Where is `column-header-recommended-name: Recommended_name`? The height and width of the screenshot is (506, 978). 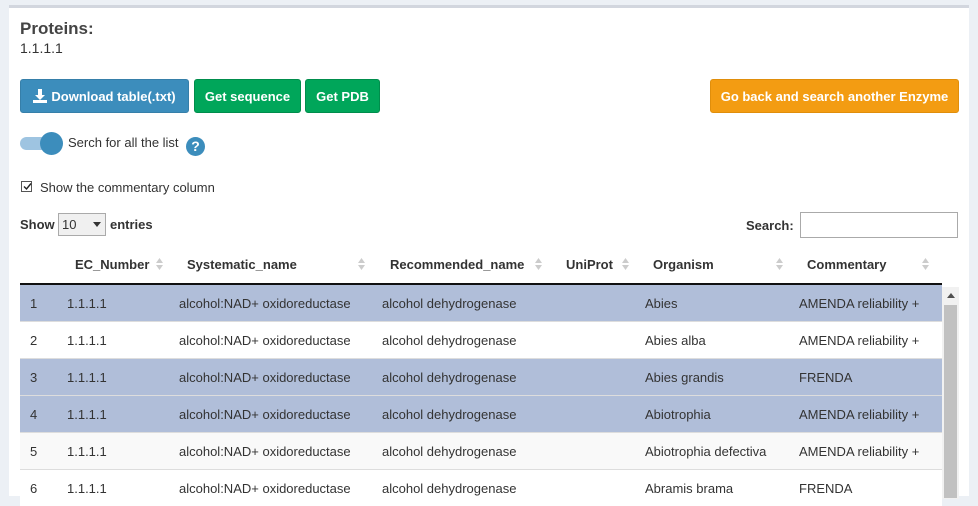 column-header-recommended-name: Recommended_name is located at coordinates (467, 265).